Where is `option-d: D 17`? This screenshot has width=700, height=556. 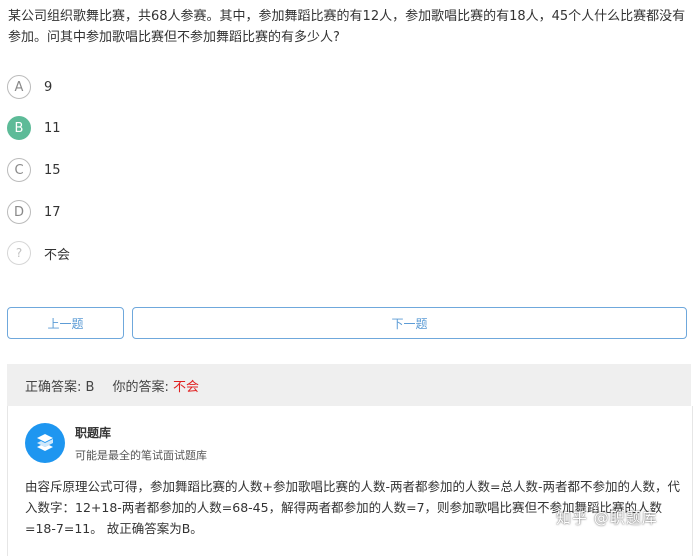
option-d: D 17 is located at coordinates (34, 212).